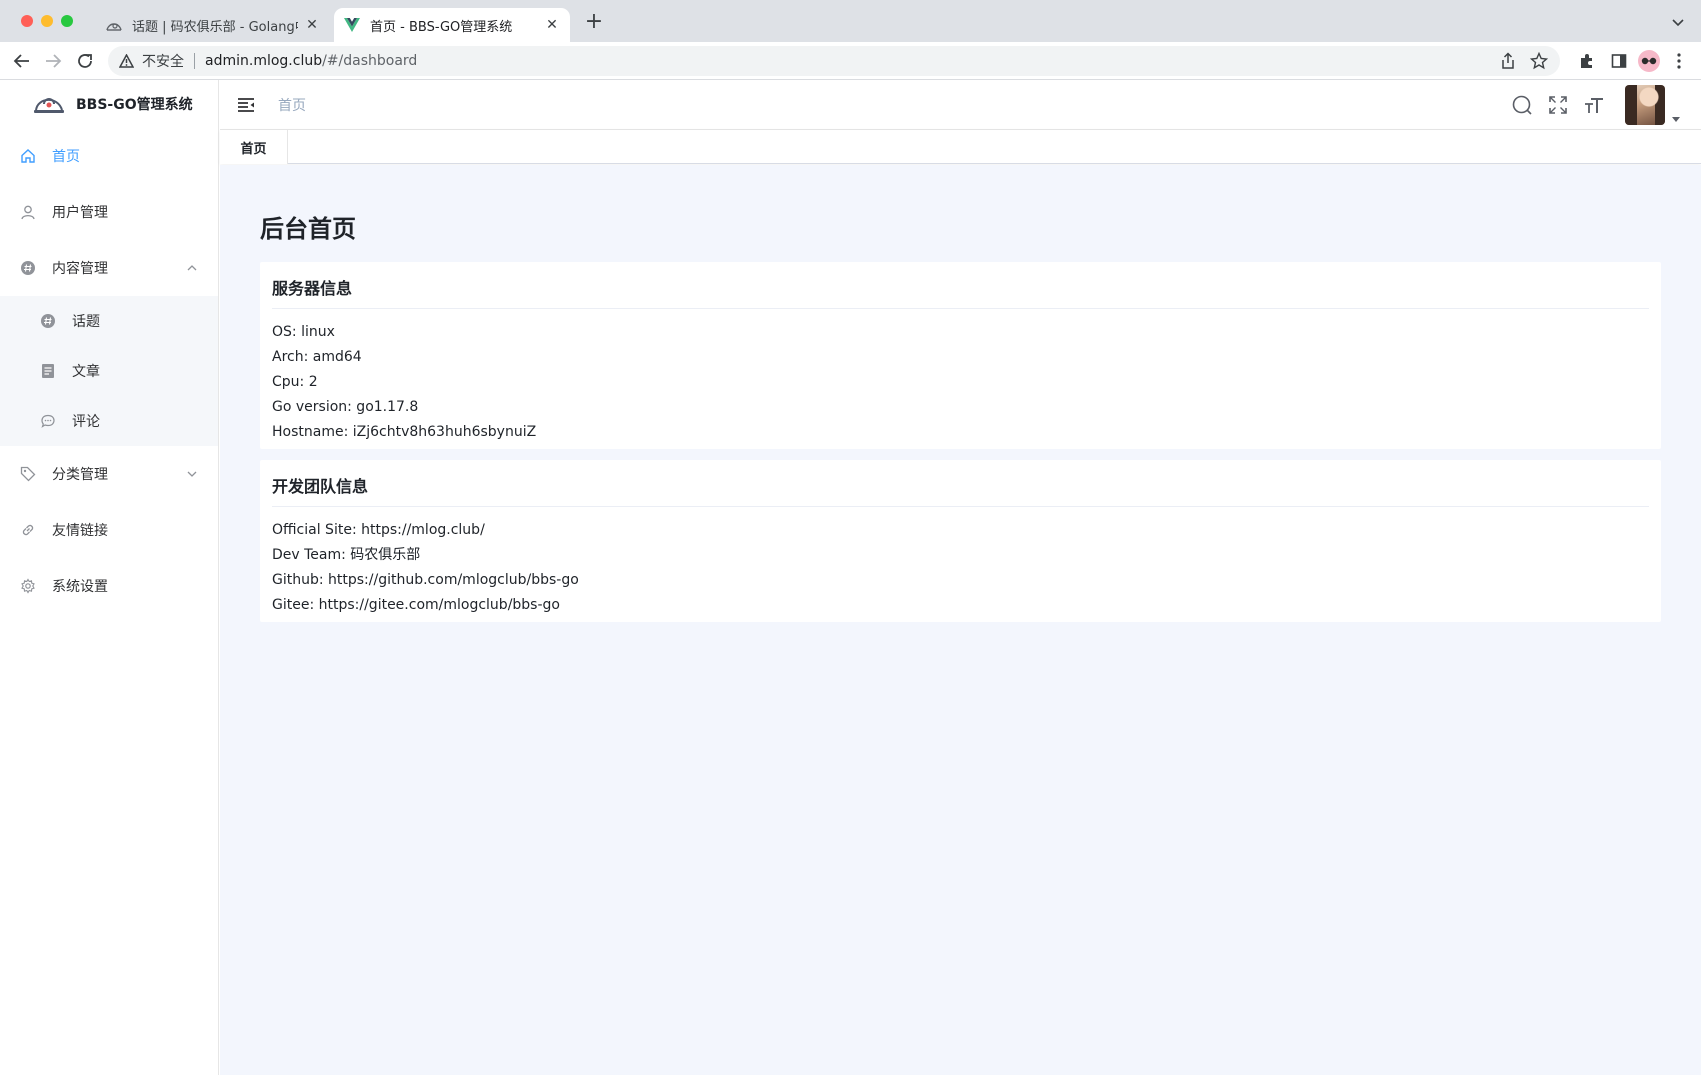 The image size is (1701, 1075). I want to click on sidebar-item-articles: 文章, so click(109, 371).